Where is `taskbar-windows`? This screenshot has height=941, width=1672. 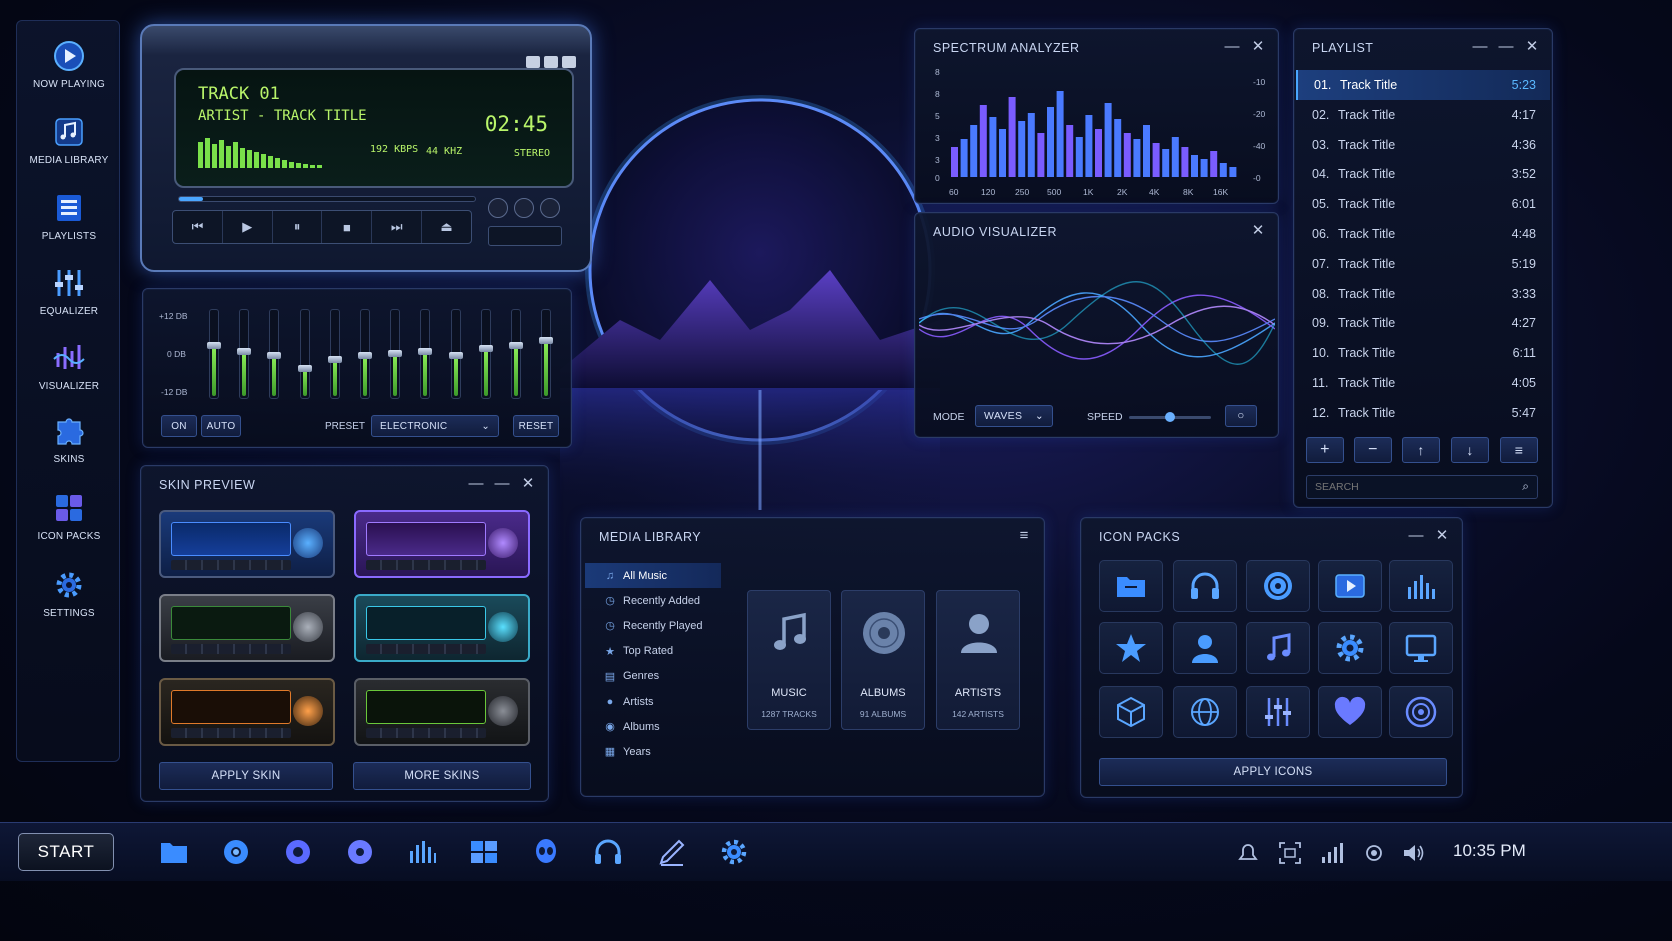 taskbar-windows is located at coordinates (484, 852).